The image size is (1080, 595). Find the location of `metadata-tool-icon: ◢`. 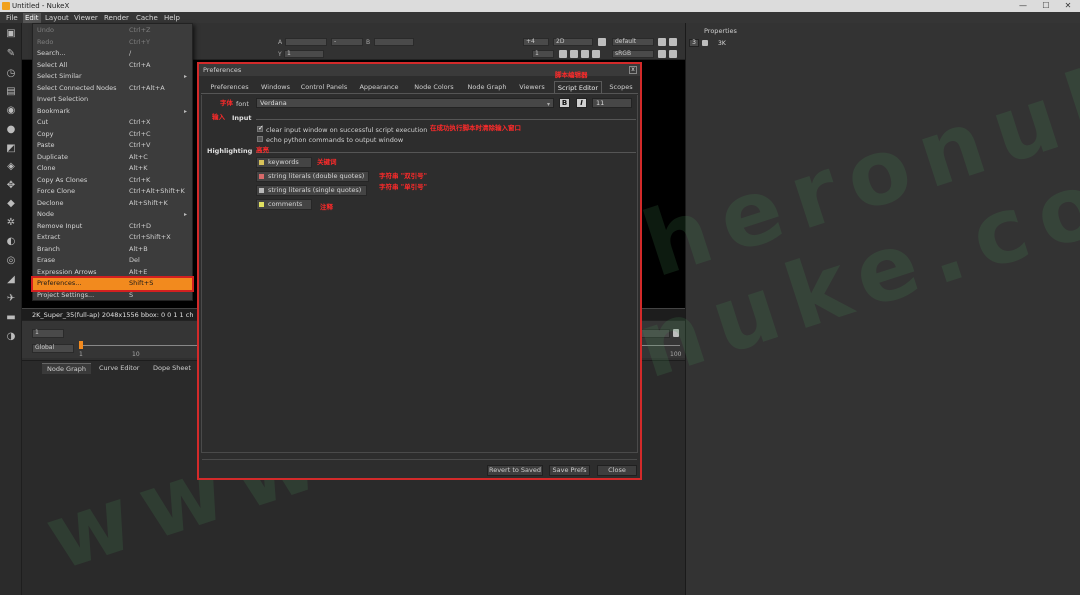

metadata-tool-icon: ◢ is located at coordinates (11, 280).